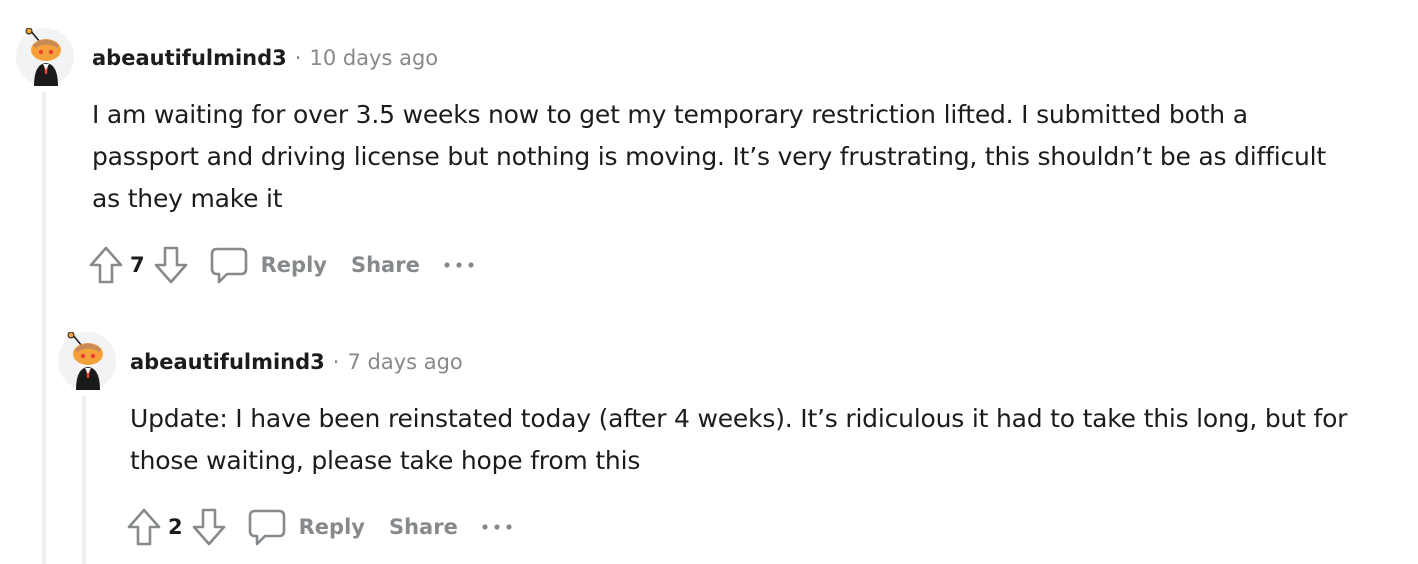 Image resolution: width=1418 pixels, height=564 pixels. I want to click on comment-actions: 7 Reply Share, so click(286, 265).